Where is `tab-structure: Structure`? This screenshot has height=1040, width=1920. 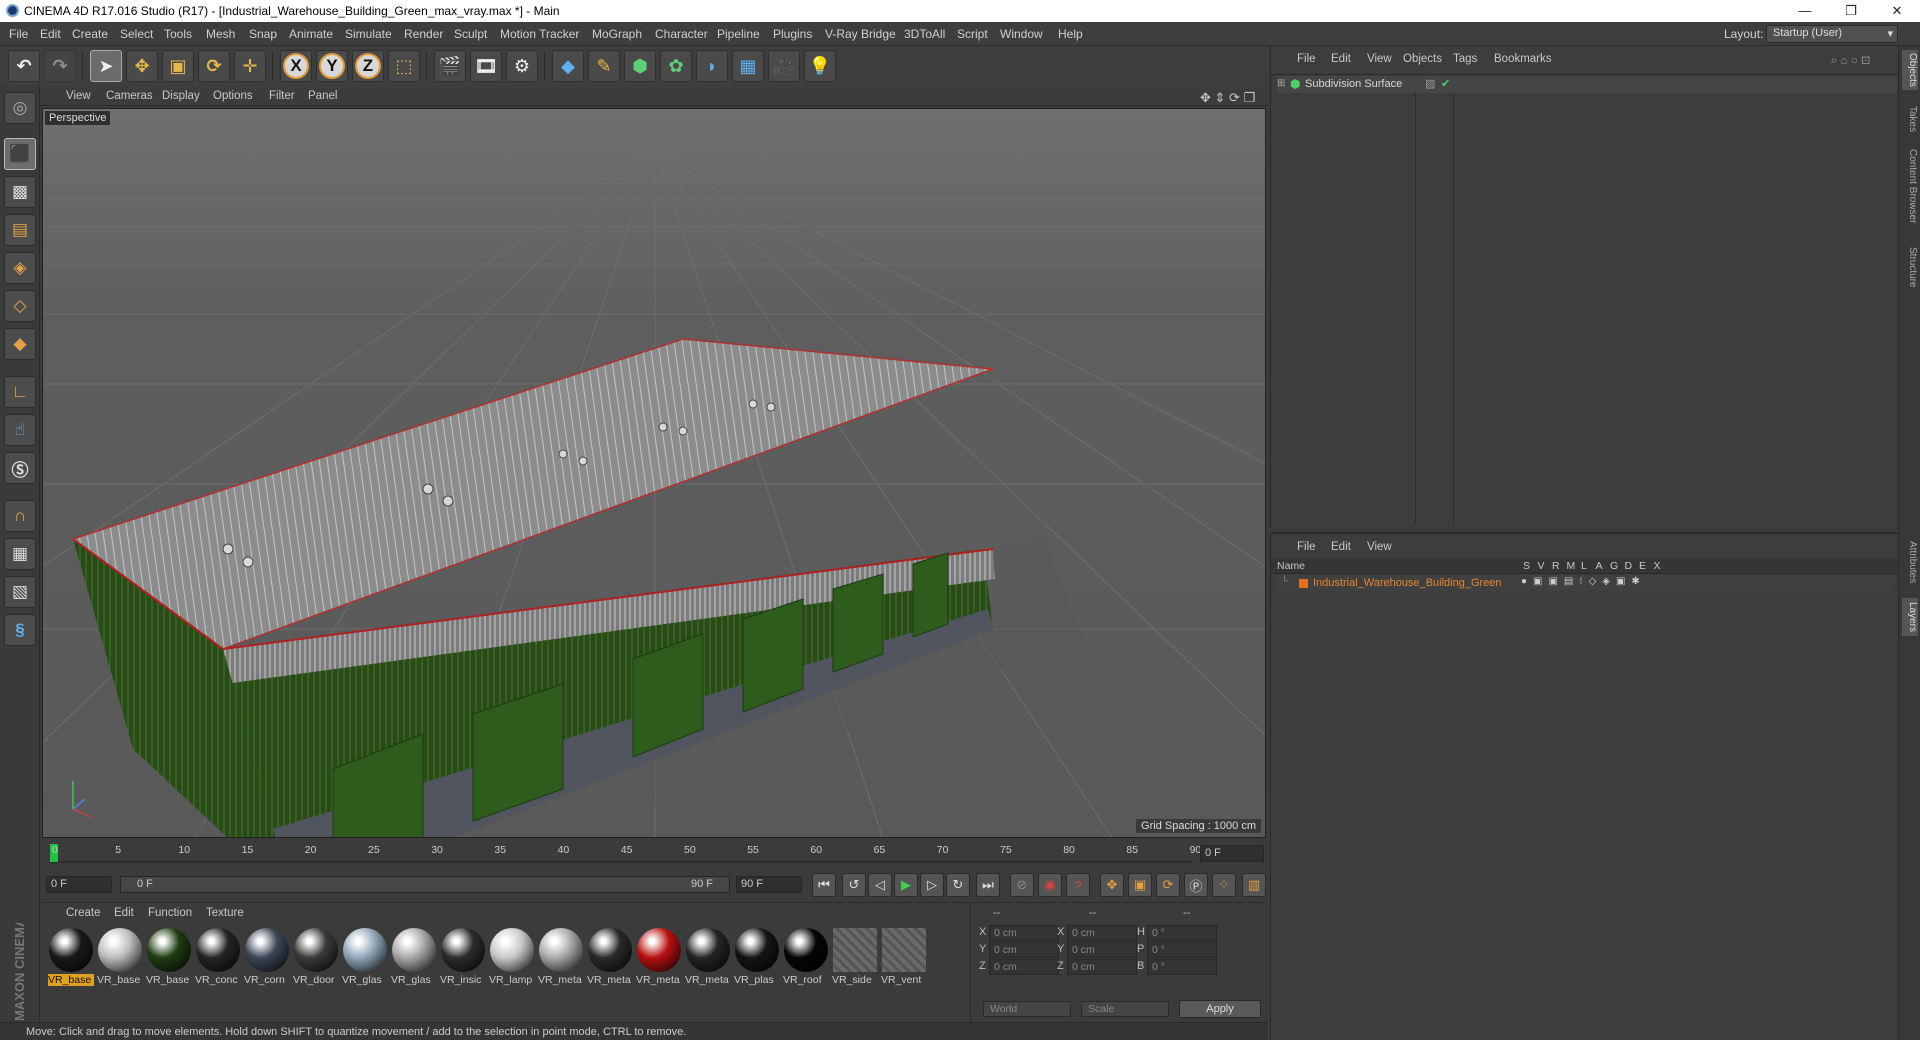 tab-structure: Structure is located at coordinates (1910, 267).